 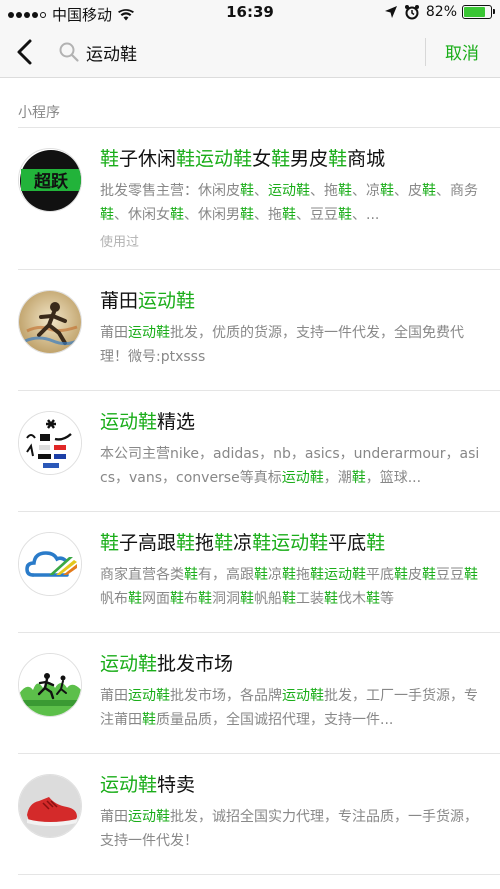 What do you see at coordinates (415, 575) in the screenshot?
I see `text-segment: 皮` at bounding box center [415, 575].